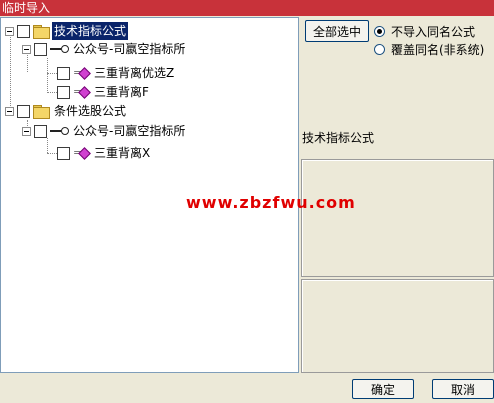 The height and width of the screenshot is (403, 494). What do you see at coordinates (271, 202) in the screenshot?
I see `watermark-text: www.zbzfwu.com` at bounding box center [271, 202].